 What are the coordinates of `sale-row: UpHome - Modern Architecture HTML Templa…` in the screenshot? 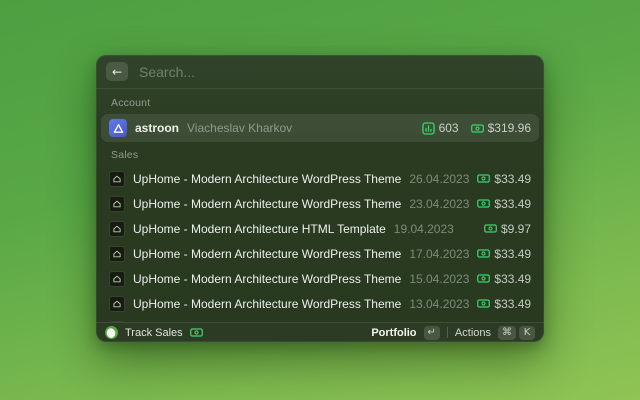 It's located at (320, 228).